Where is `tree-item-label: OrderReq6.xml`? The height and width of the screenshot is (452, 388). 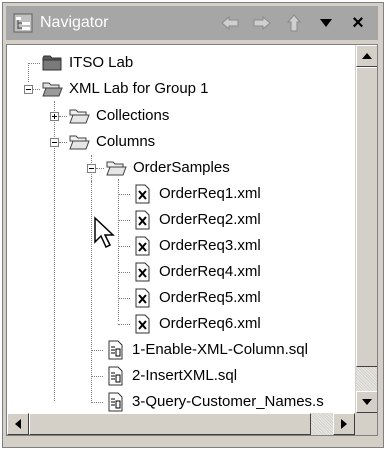 tree-item-label: OrderReq6.xml is located at coordinates (210, 323).